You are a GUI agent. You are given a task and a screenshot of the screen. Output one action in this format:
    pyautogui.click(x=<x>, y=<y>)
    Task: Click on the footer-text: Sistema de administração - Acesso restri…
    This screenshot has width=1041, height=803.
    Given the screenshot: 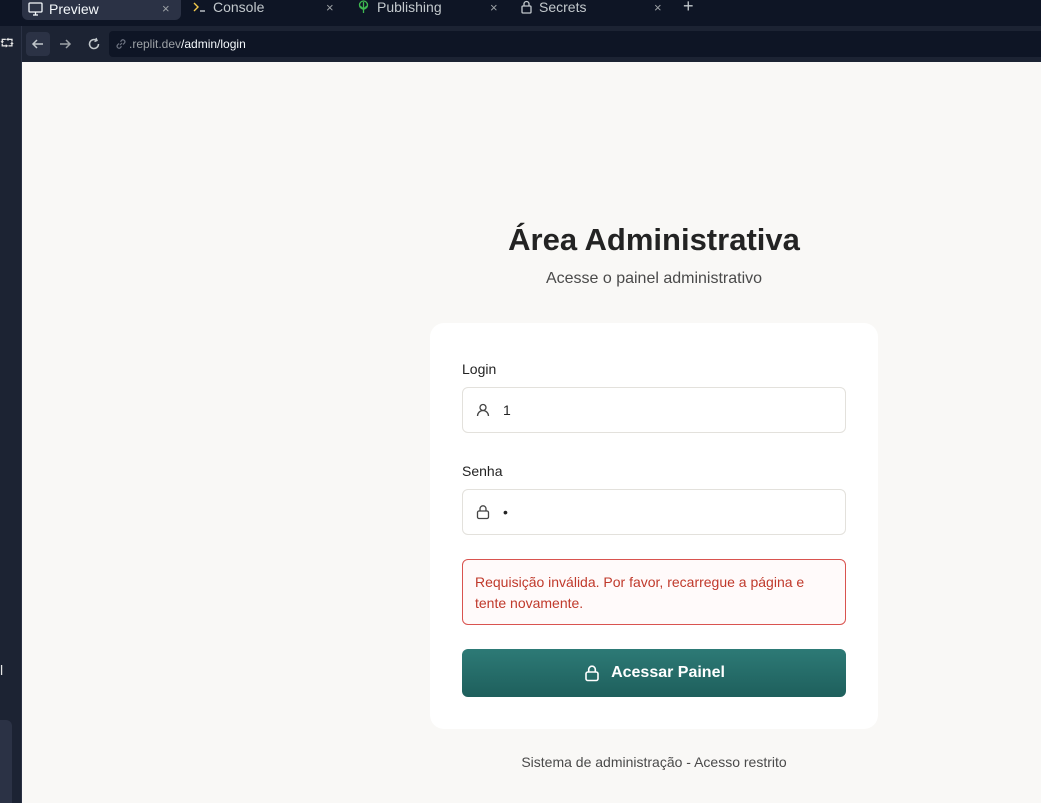 What is the action you would take?
    pyautogui.click(x=654, y=762)
    